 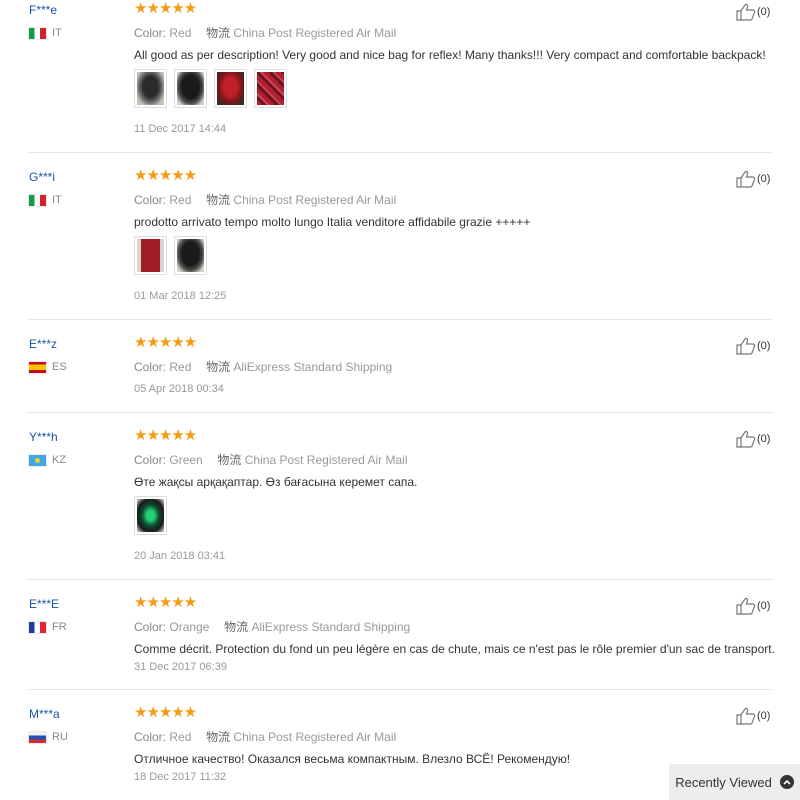 What do you see at coordinates (42, 177) in the screenshot?
I see `reviewer-name: G***i` at bounding box center [42, 177].